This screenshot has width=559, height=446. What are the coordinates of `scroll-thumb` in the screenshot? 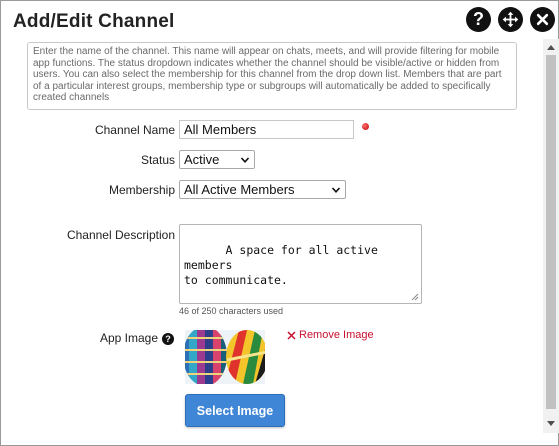 It's located at (551, 232).